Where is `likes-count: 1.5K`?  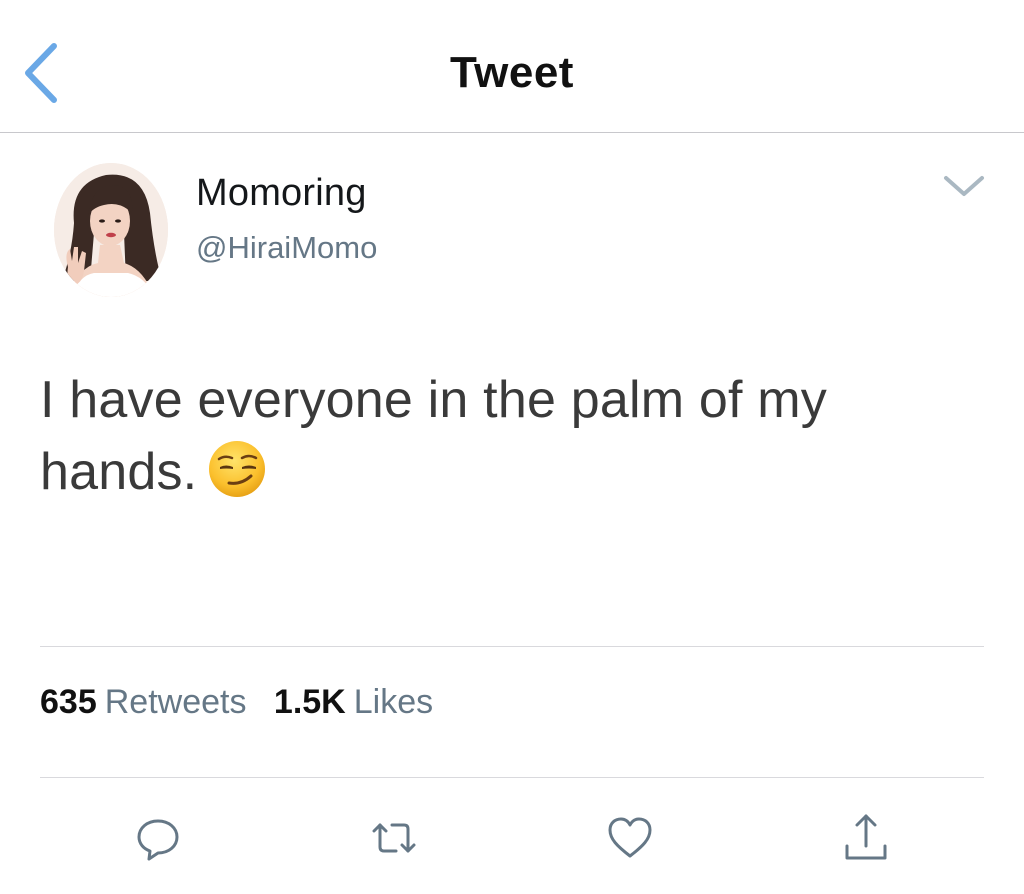 likes-count: 1.5K is located at coordinates (309, 702).